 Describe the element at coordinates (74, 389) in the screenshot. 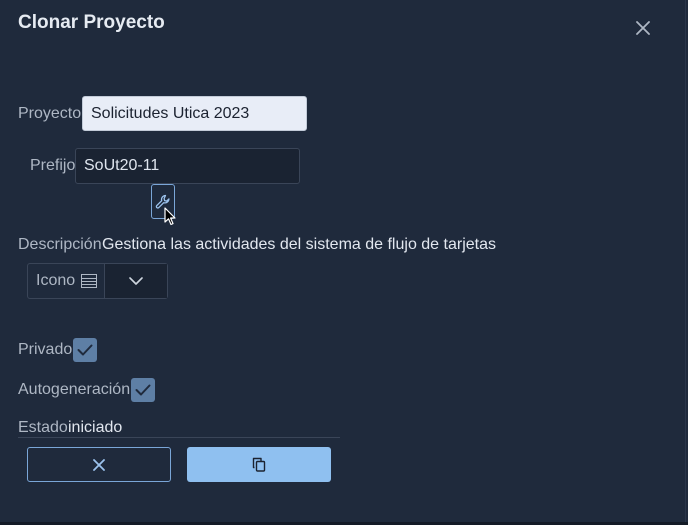

I see `autogen-label: Autogeneración` at that location.